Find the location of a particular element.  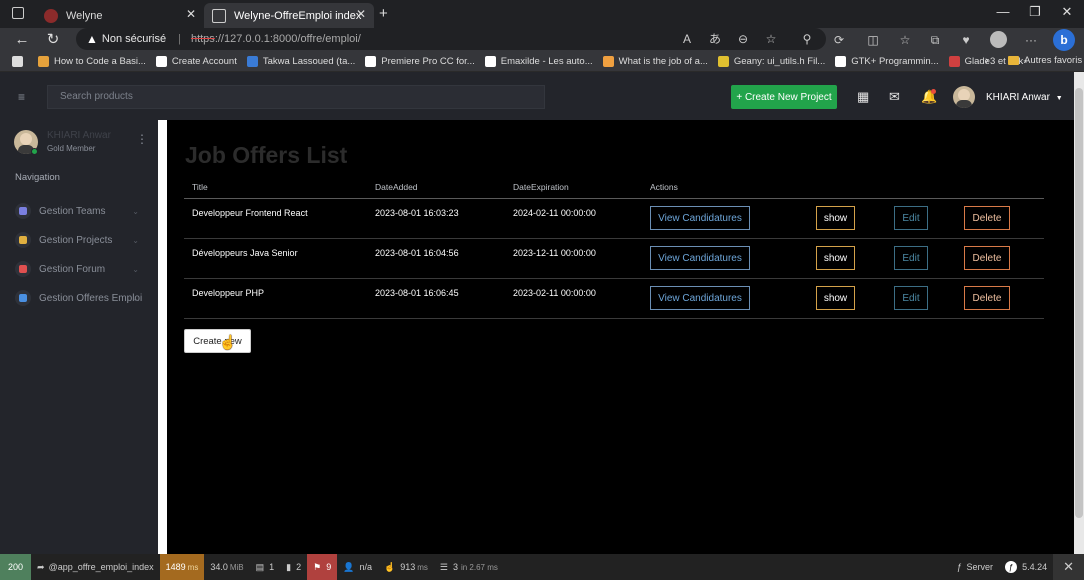

server-panel: ƒ Server is located at coordinates (975, 567).